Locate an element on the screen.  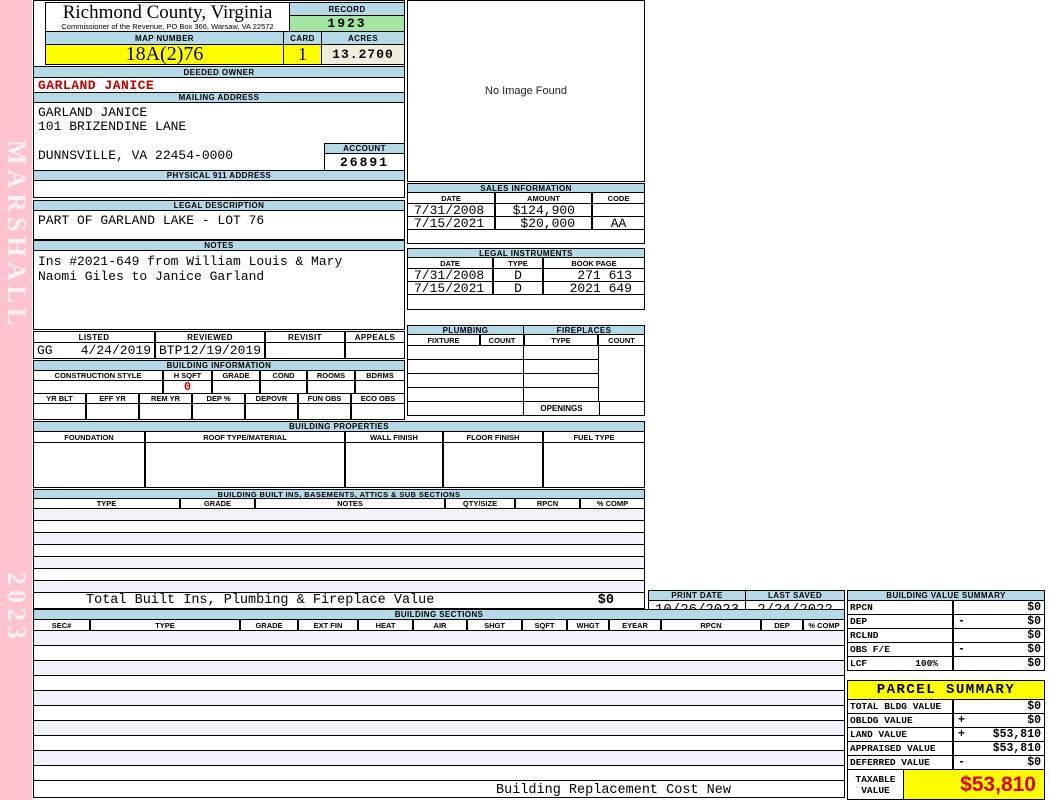
year-vertical-label: 2023 is located at coordinates (16, 608).